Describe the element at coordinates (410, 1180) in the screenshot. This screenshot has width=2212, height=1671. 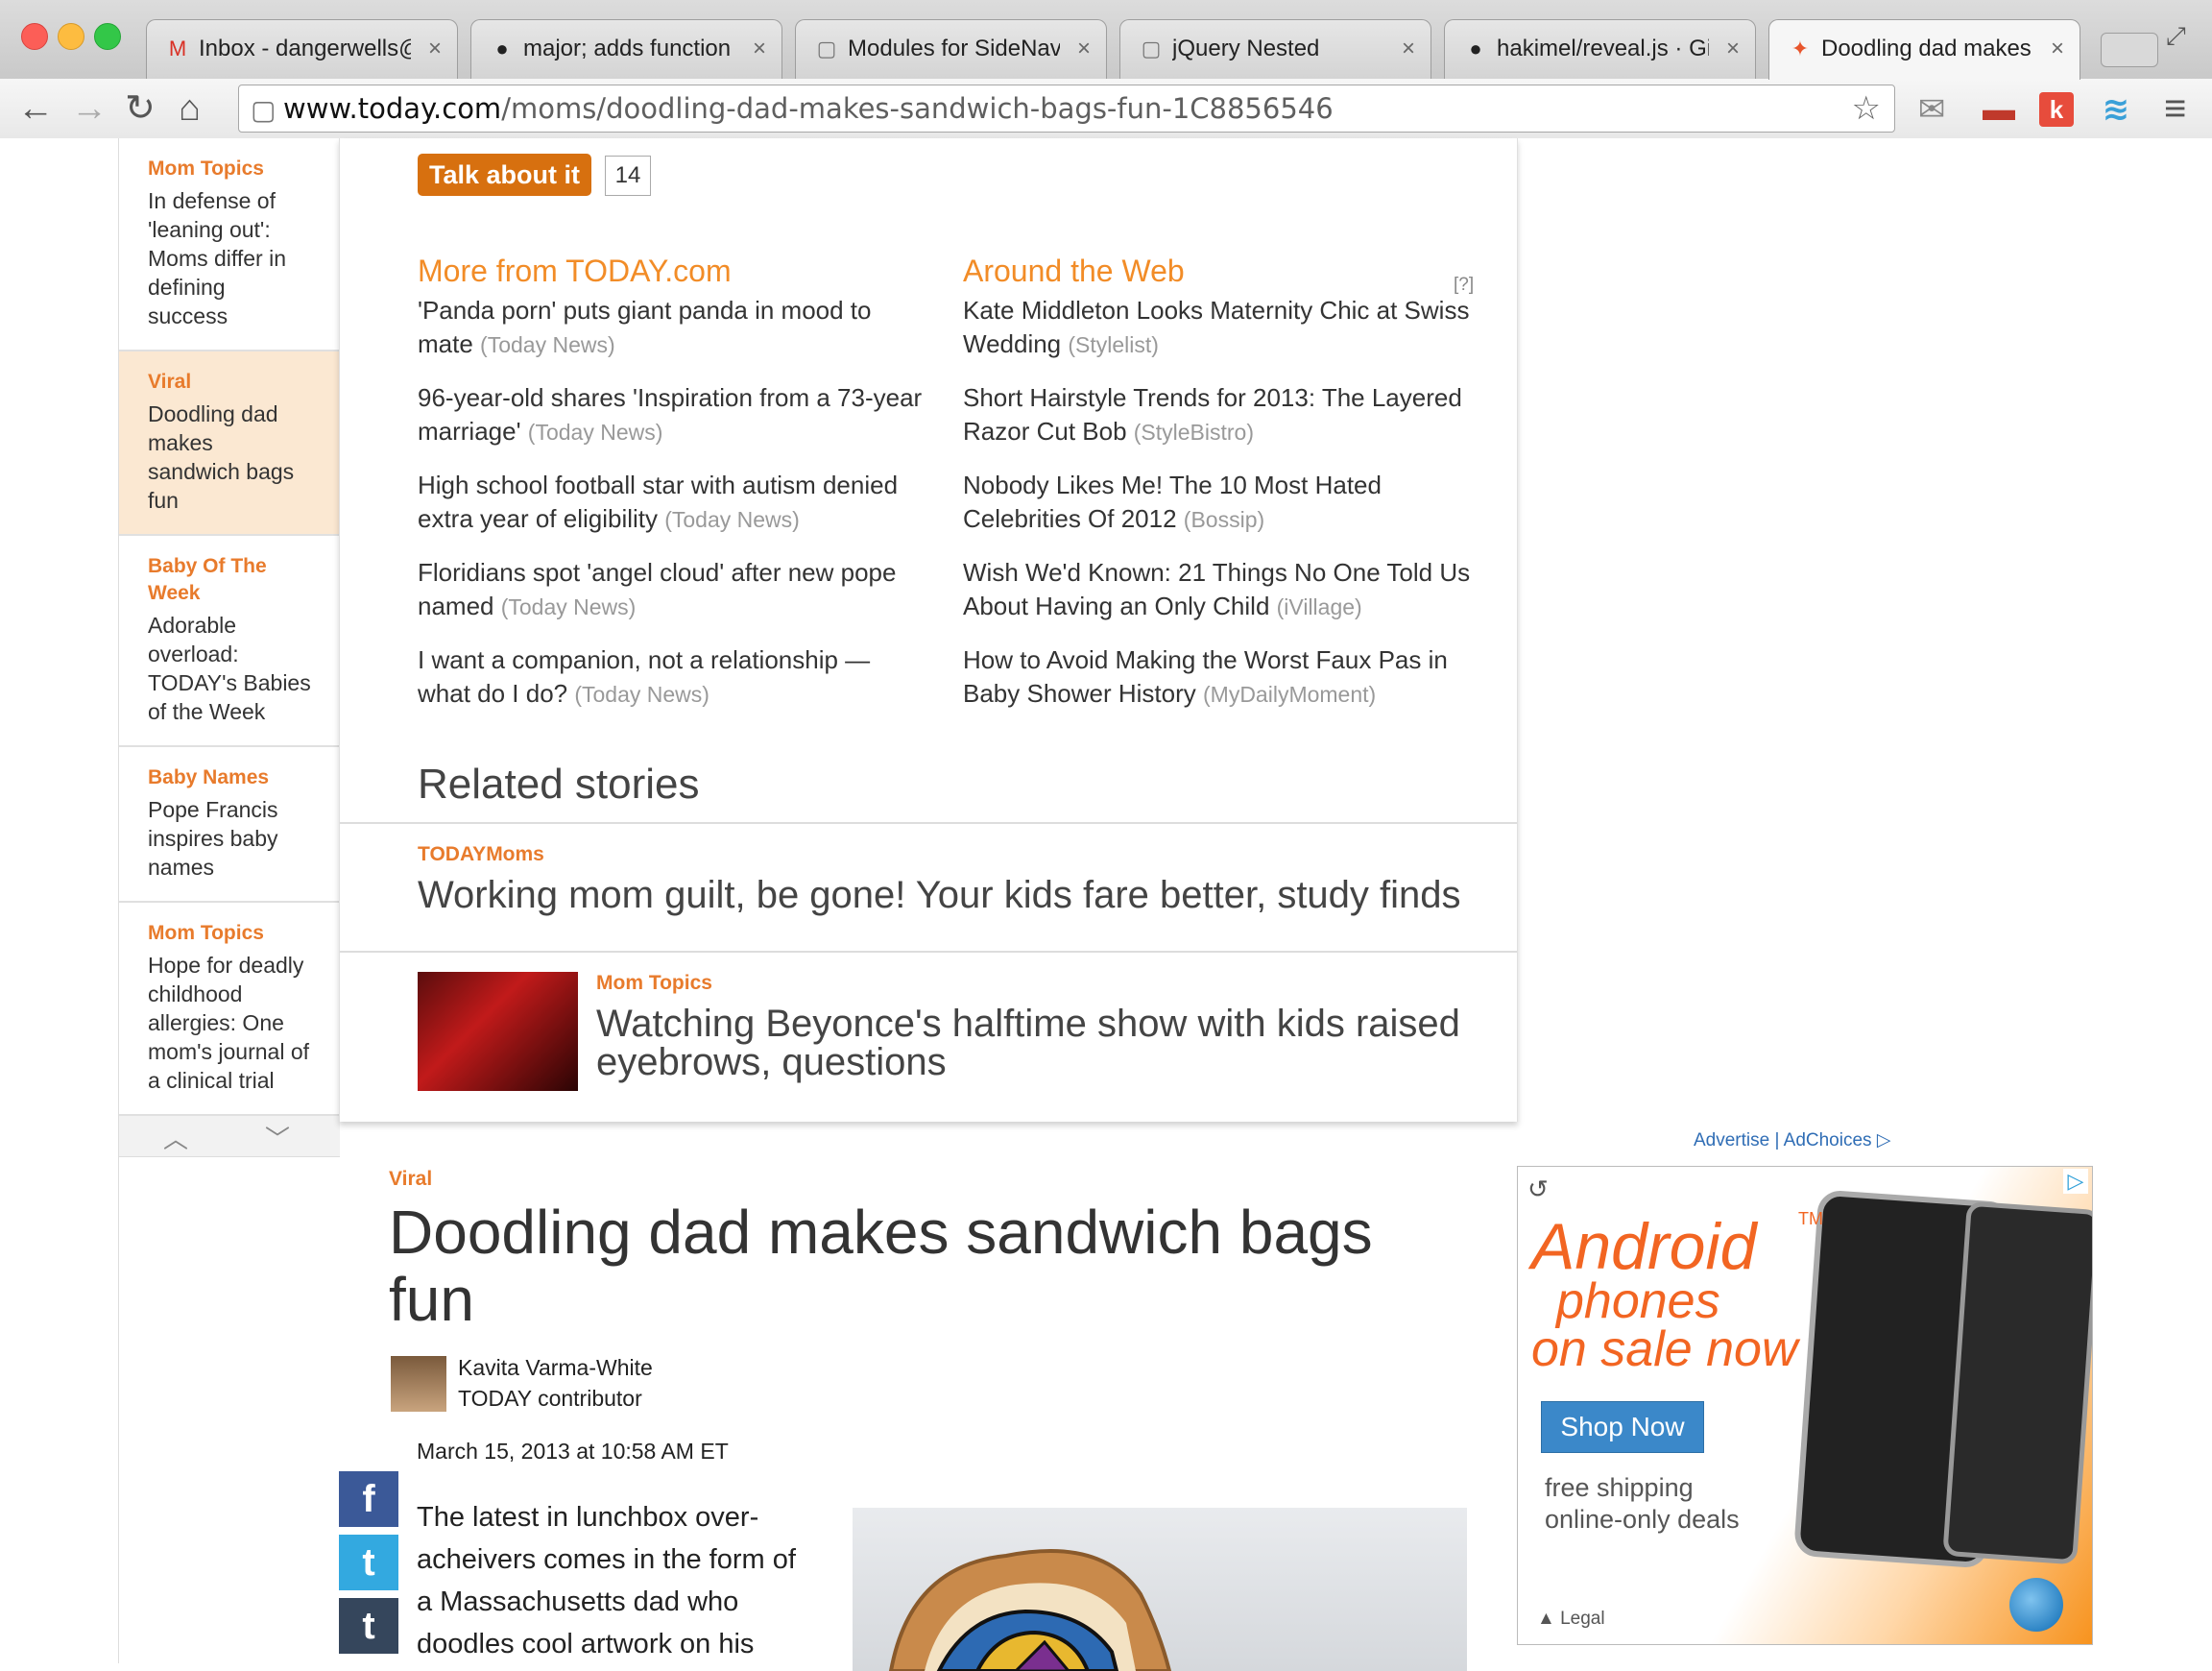
I see `article-category: Viral` at that location.